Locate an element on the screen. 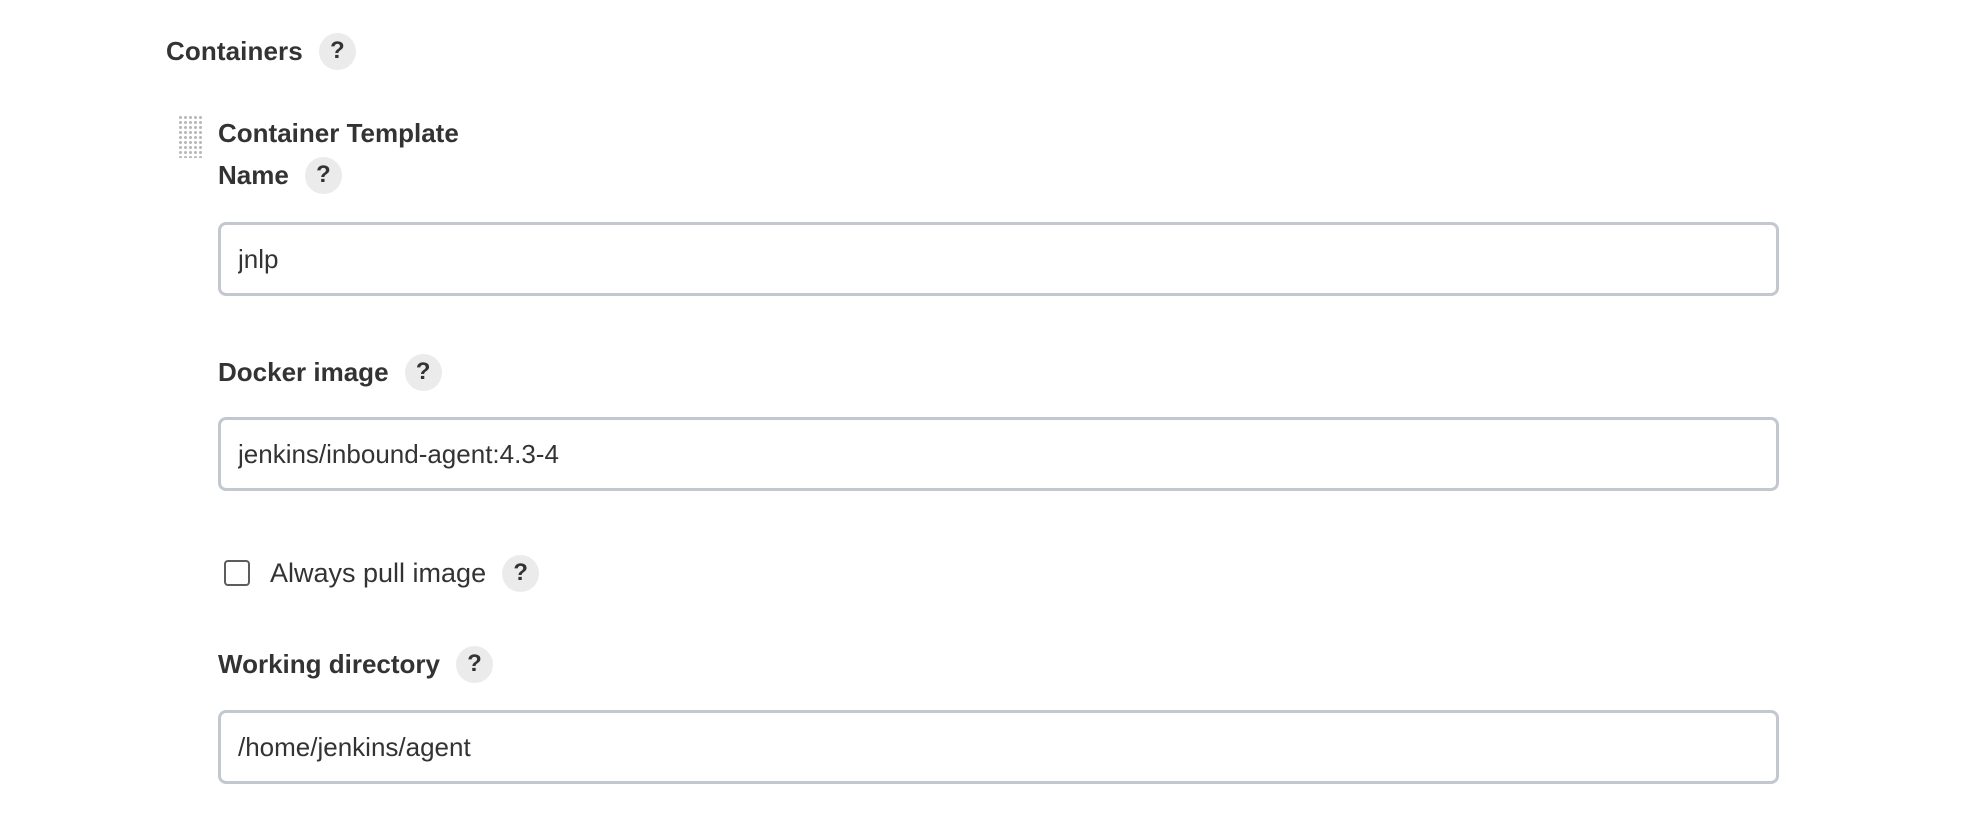 The width and height of the screenshot is (1970, 832). containers-section-header: Containers ? is located at coordinates (261, 51).